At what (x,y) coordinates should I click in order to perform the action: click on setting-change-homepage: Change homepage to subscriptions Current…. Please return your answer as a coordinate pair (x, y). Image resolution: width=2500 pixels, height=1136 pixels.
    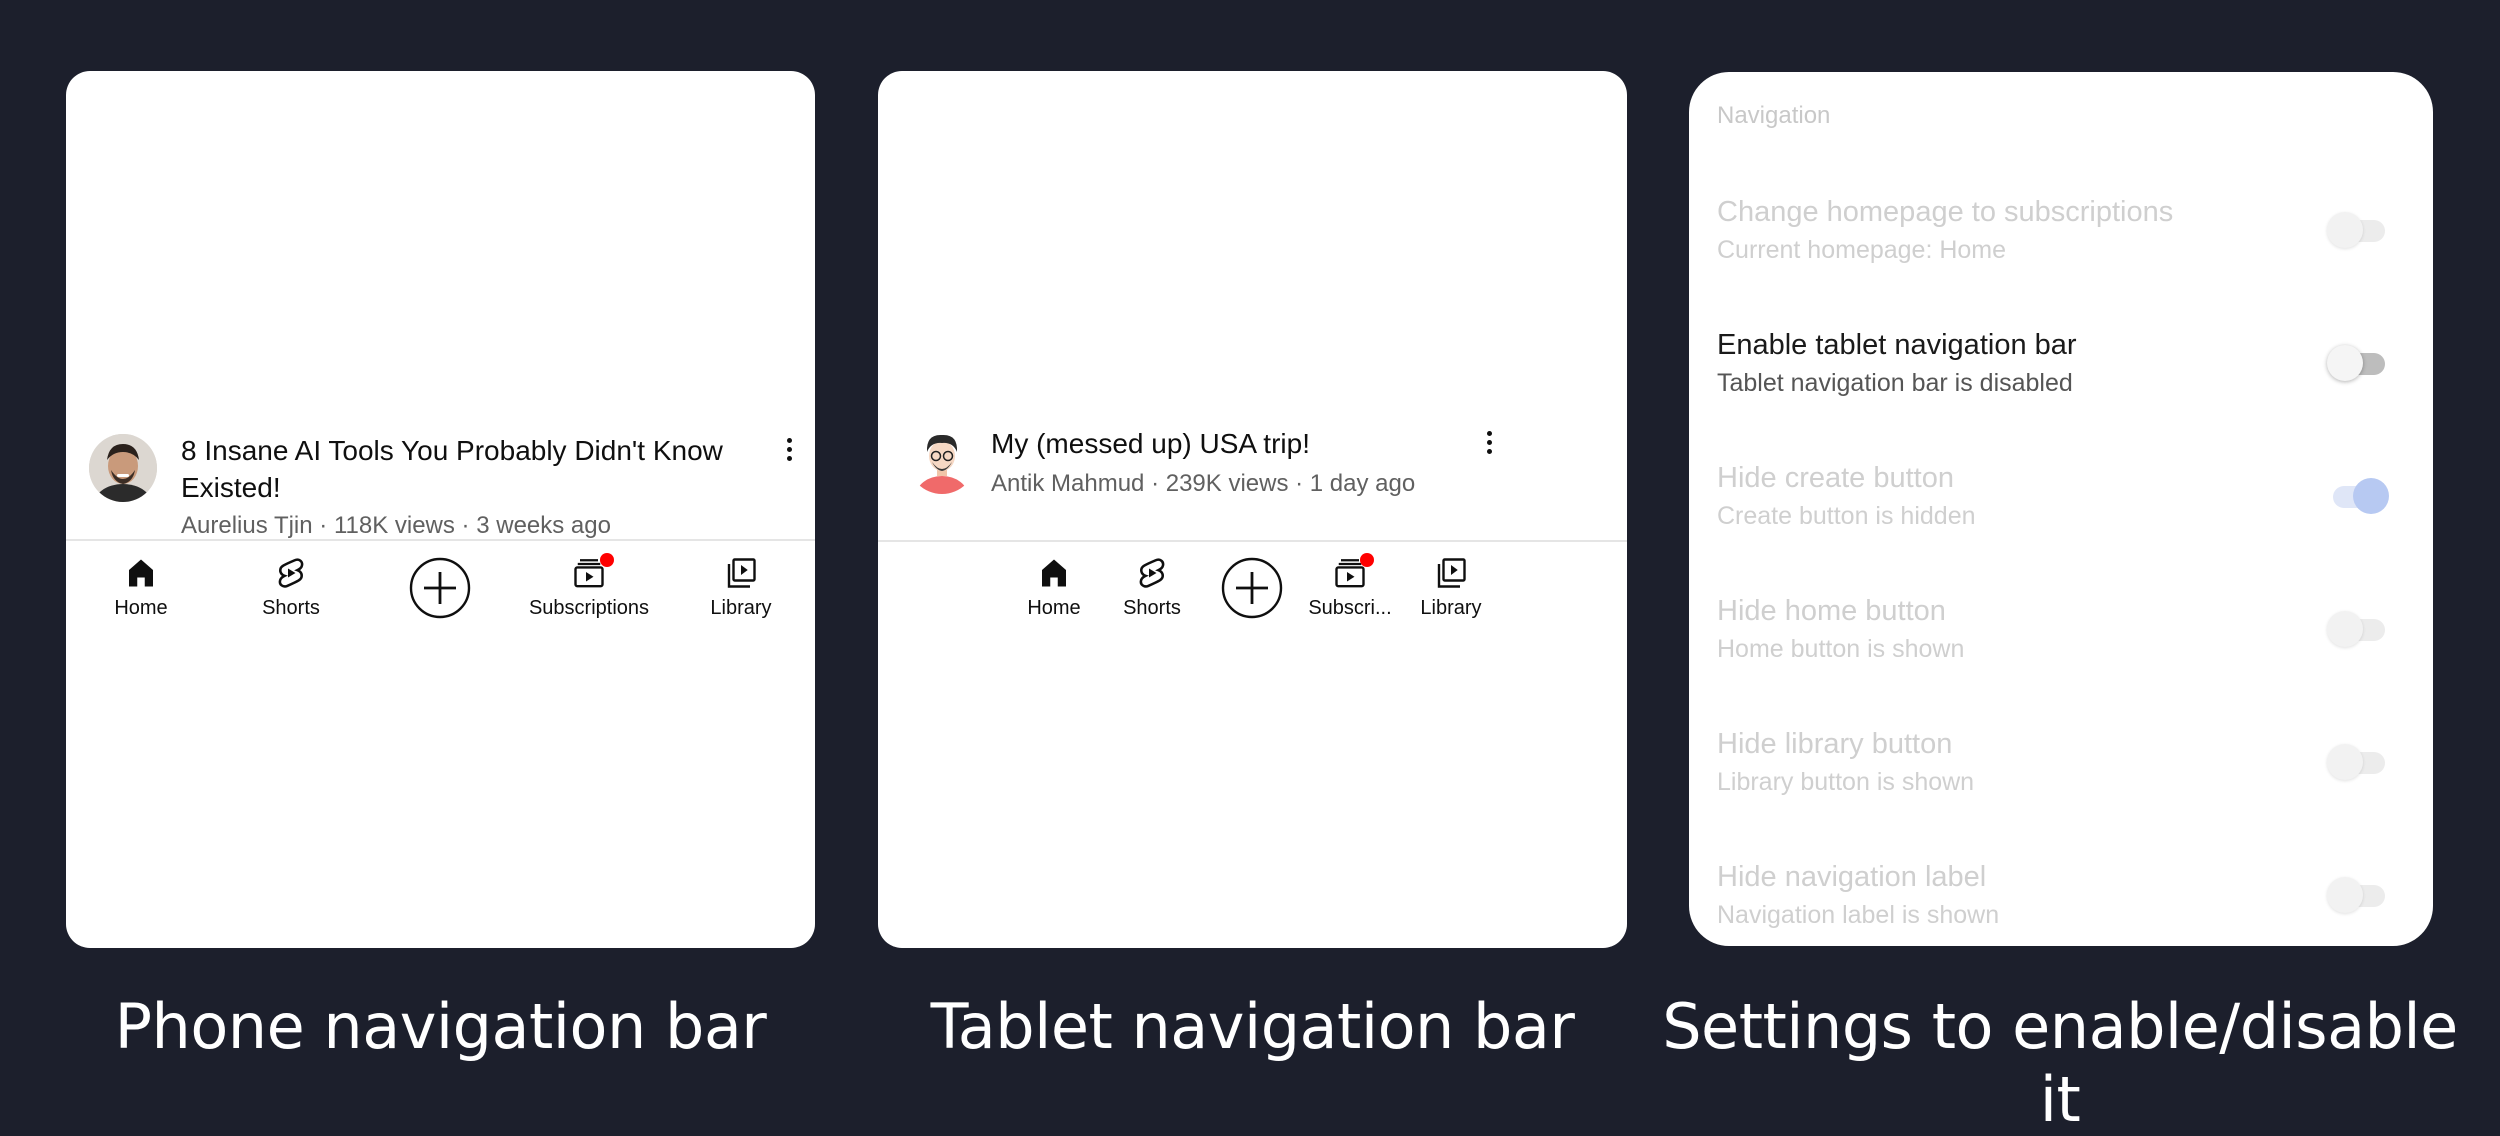
    Looking at the image, I should click on (2061, 241).